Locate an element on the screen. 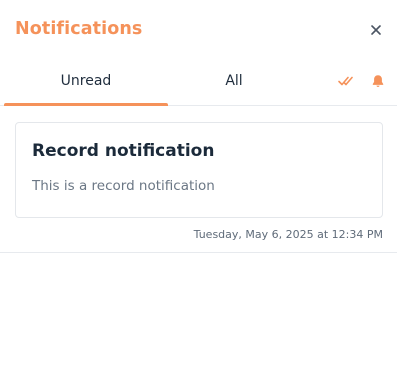 The width and height of the screenshot is (397, 373). notification-timestamp: Tuesday, May 6, 2025 at 12:34 PM is located at coordinates (288, 234).